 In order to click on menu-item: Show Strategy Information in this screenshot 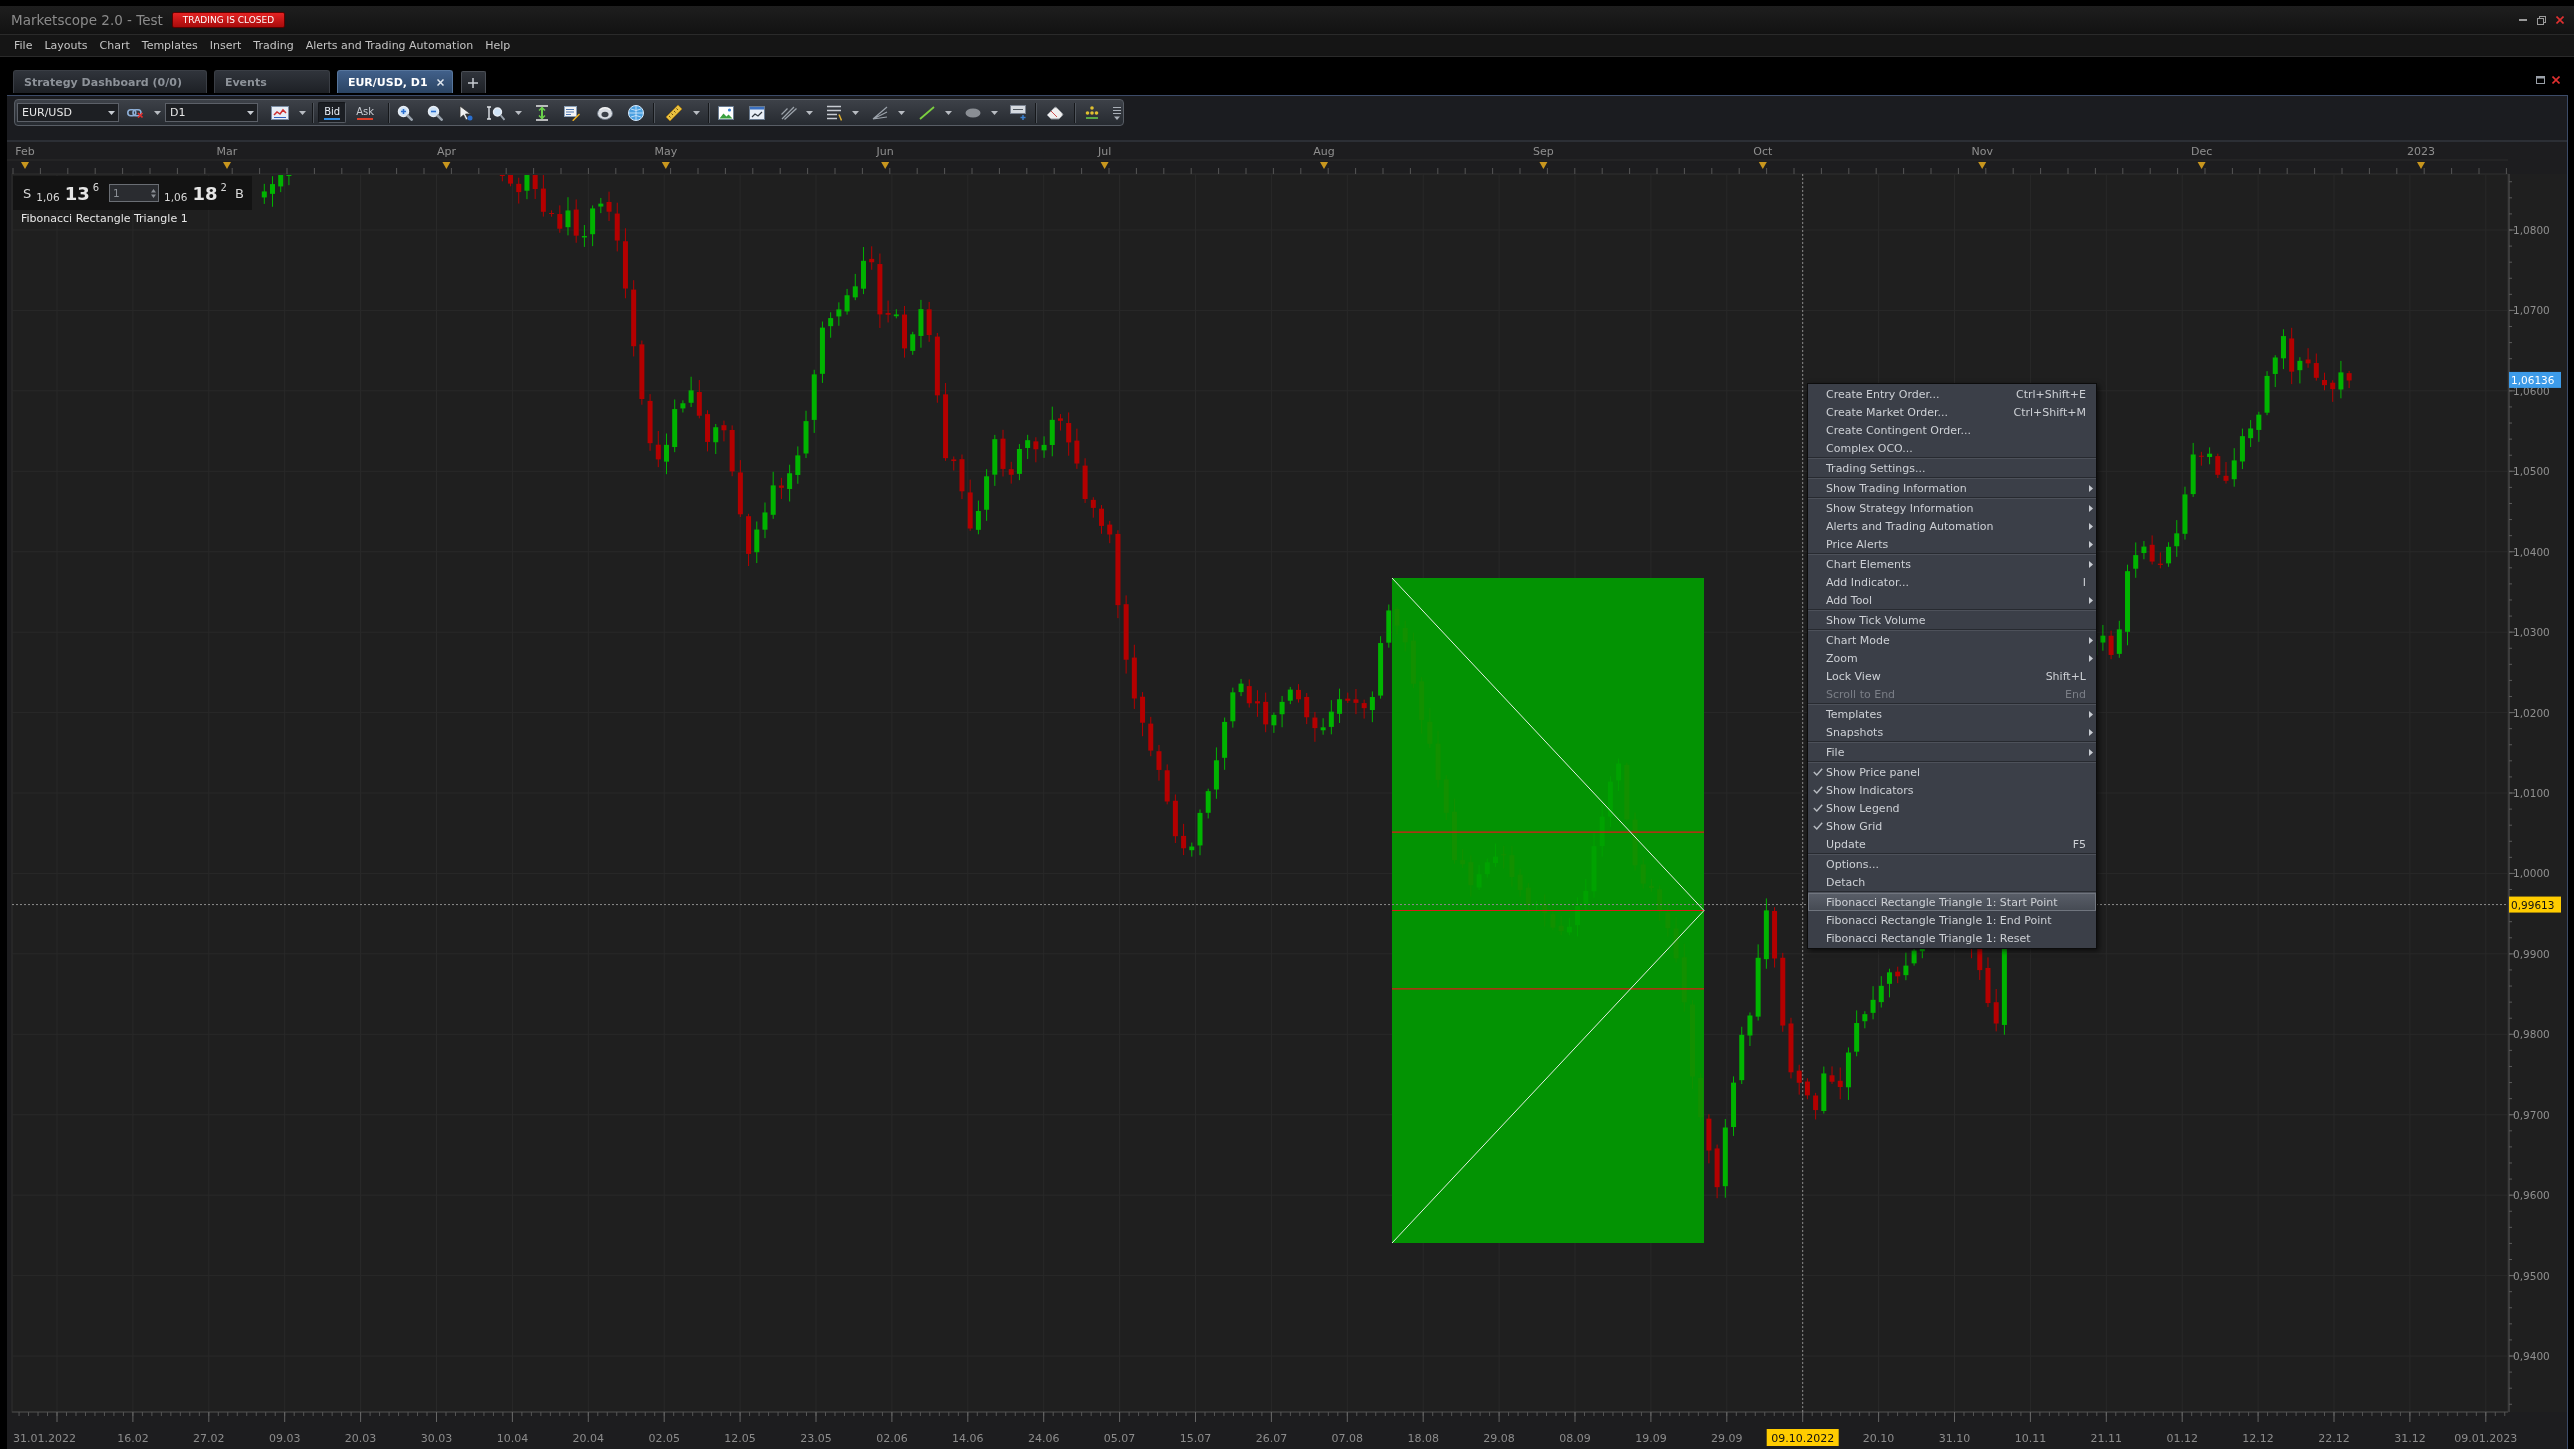, I will do `click(1952, 508)`.